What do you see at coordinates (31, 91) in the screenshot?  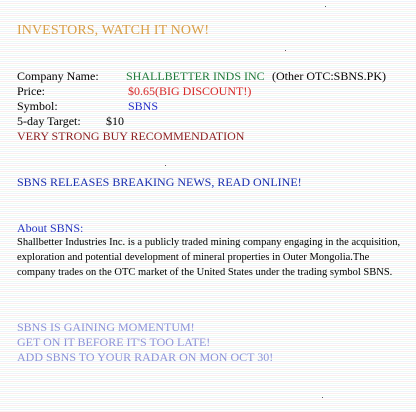 I see `price-label: Price:` at bounding box center [31, 91].